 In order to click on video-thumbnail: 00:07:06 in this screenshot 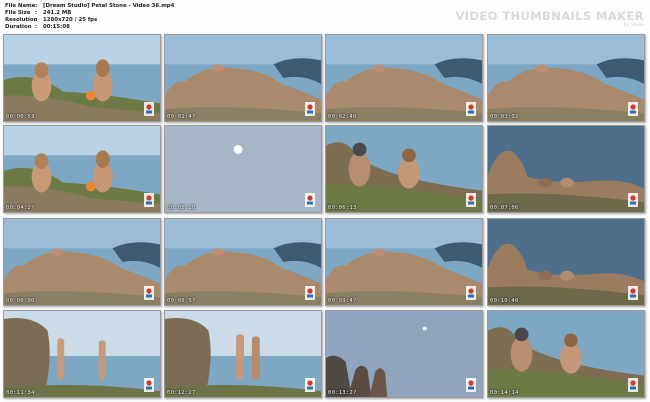, I will do `click(566, 169)`.